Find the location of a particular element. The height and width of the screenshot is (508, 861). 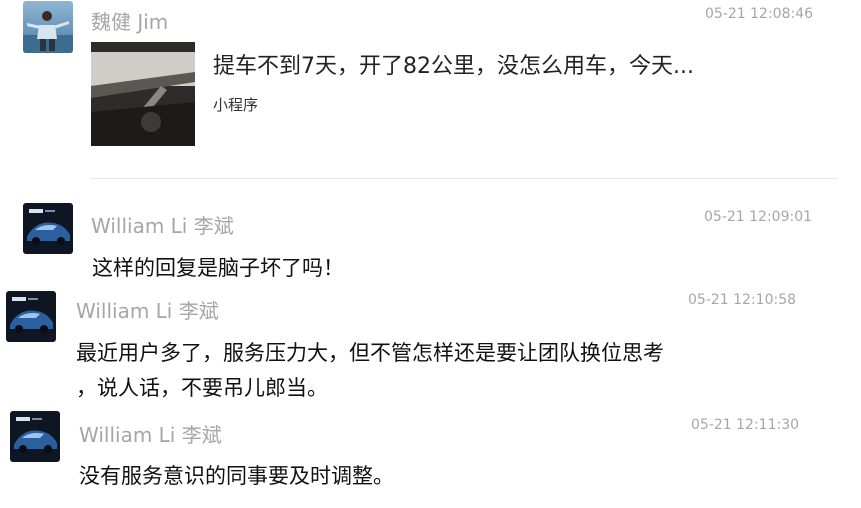

person-photo-avatar-icon is located at coordinates (48, 27).